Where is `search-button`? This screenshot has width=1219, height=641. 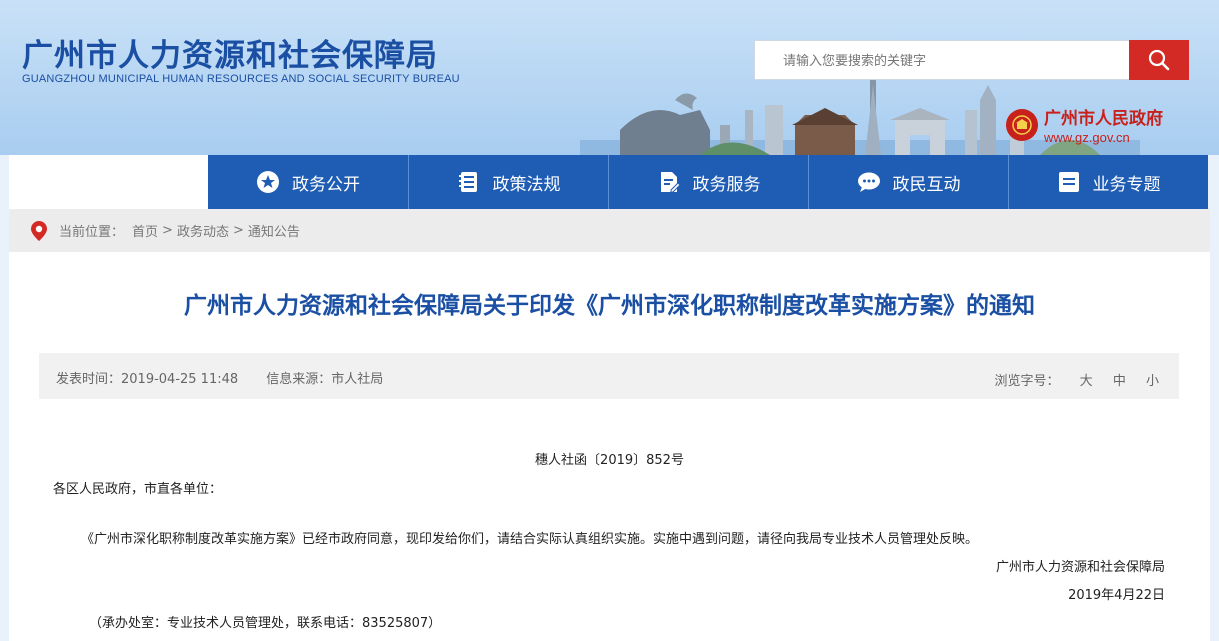 search-button is located at coordinates (1159, 60).